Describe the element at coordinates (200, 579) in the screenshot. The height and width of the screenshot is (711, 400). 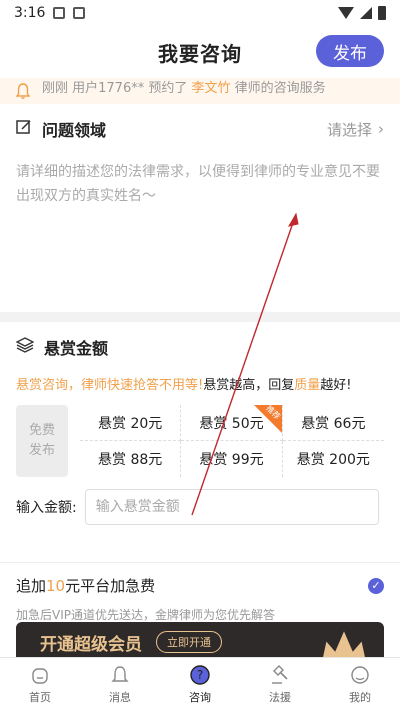
I see `urgent-row: 追加10元平台加急费 ✓` at that location.